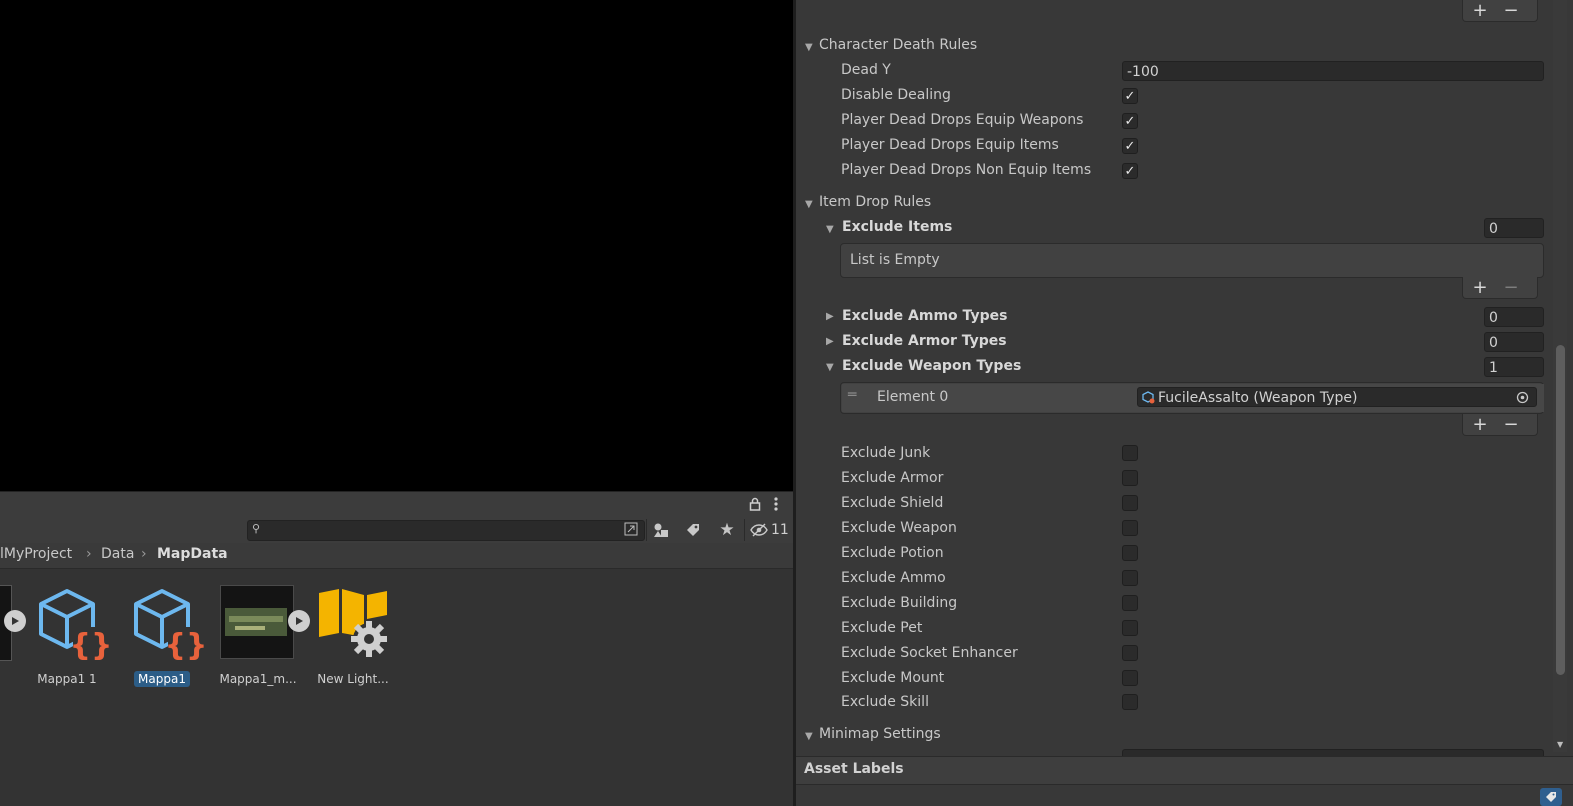  I want to click on exclude-ammo-types-size-field: 0, so click(1514, 317).